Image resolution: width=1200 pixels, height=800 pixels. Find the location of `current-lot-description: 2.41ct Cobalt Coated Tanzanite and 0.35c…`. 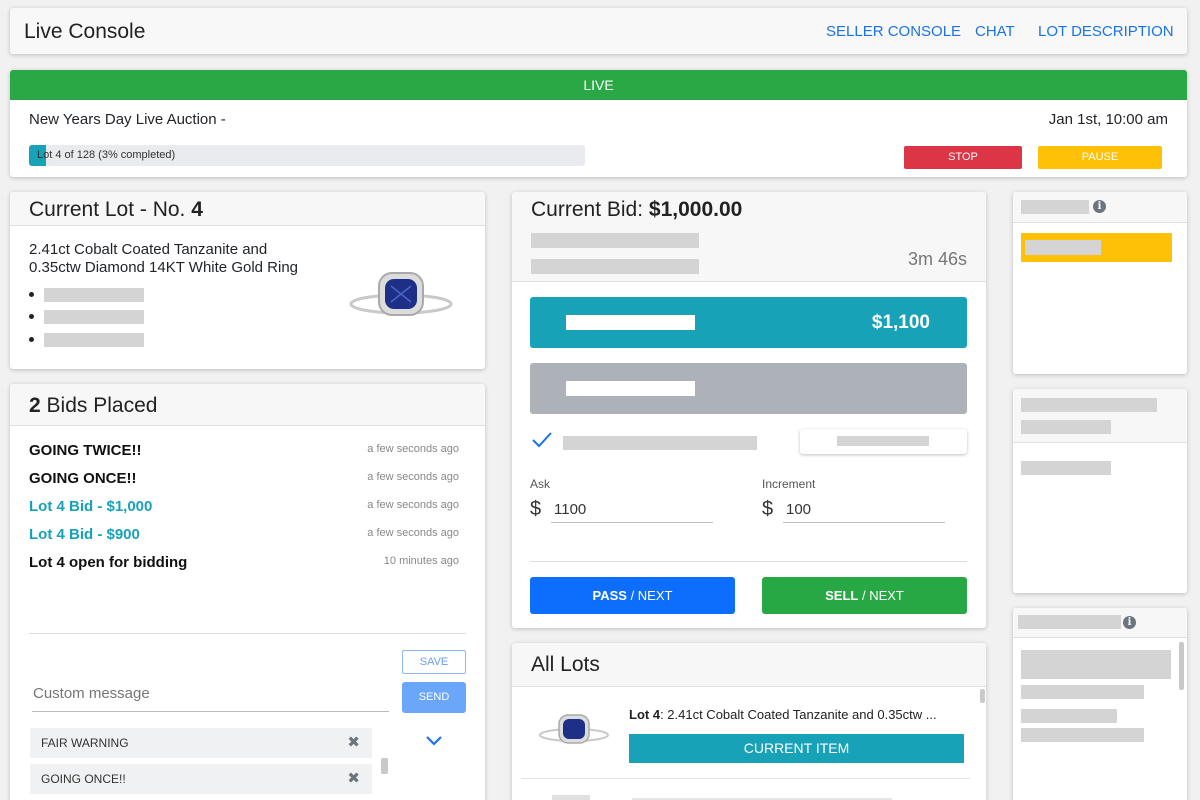

current-lot-description: 2.41ct Cobalt Coated Tanzanite and 0.35c… is located at coordinates (164, 258).